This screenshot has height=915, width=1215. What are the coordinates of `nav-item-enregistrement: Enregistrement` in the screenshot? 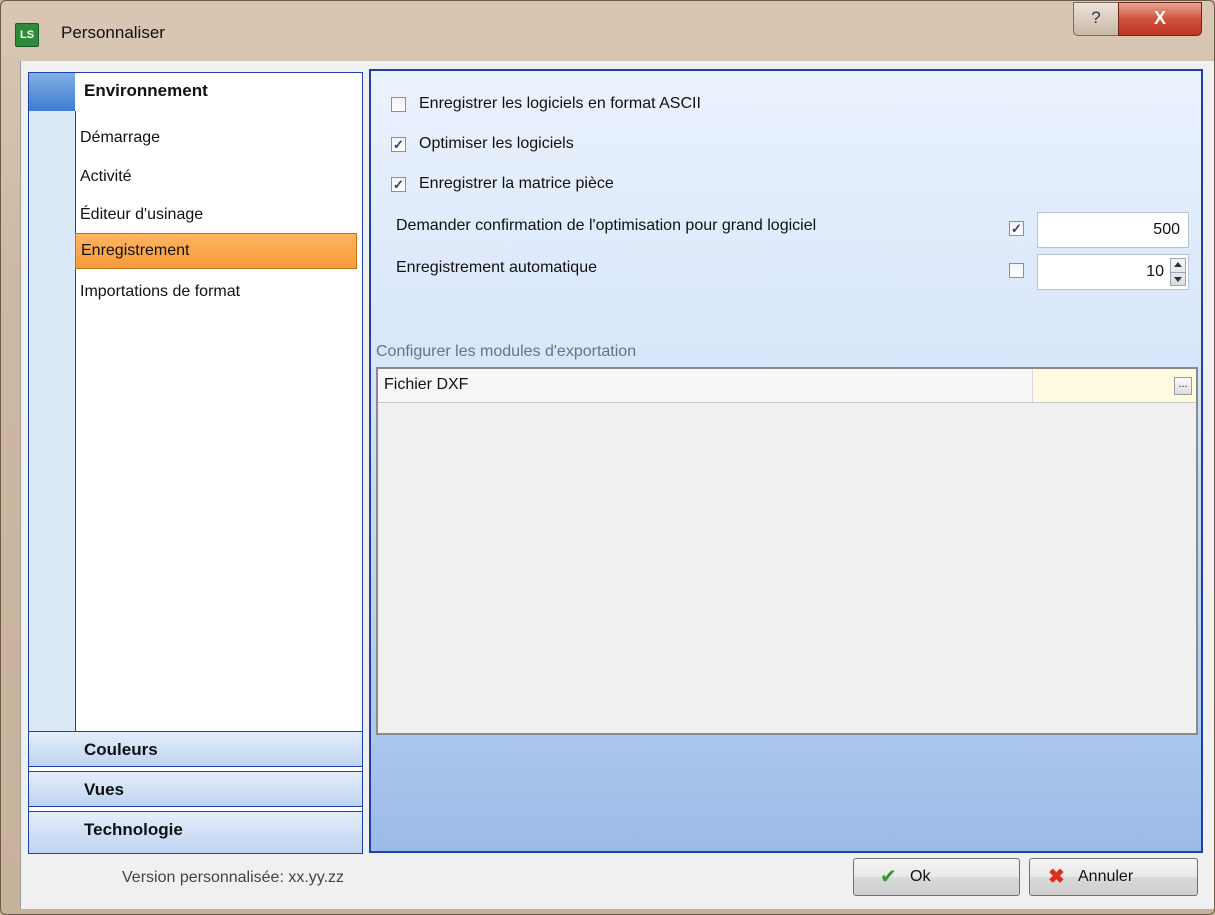 It's located at (216, 251).